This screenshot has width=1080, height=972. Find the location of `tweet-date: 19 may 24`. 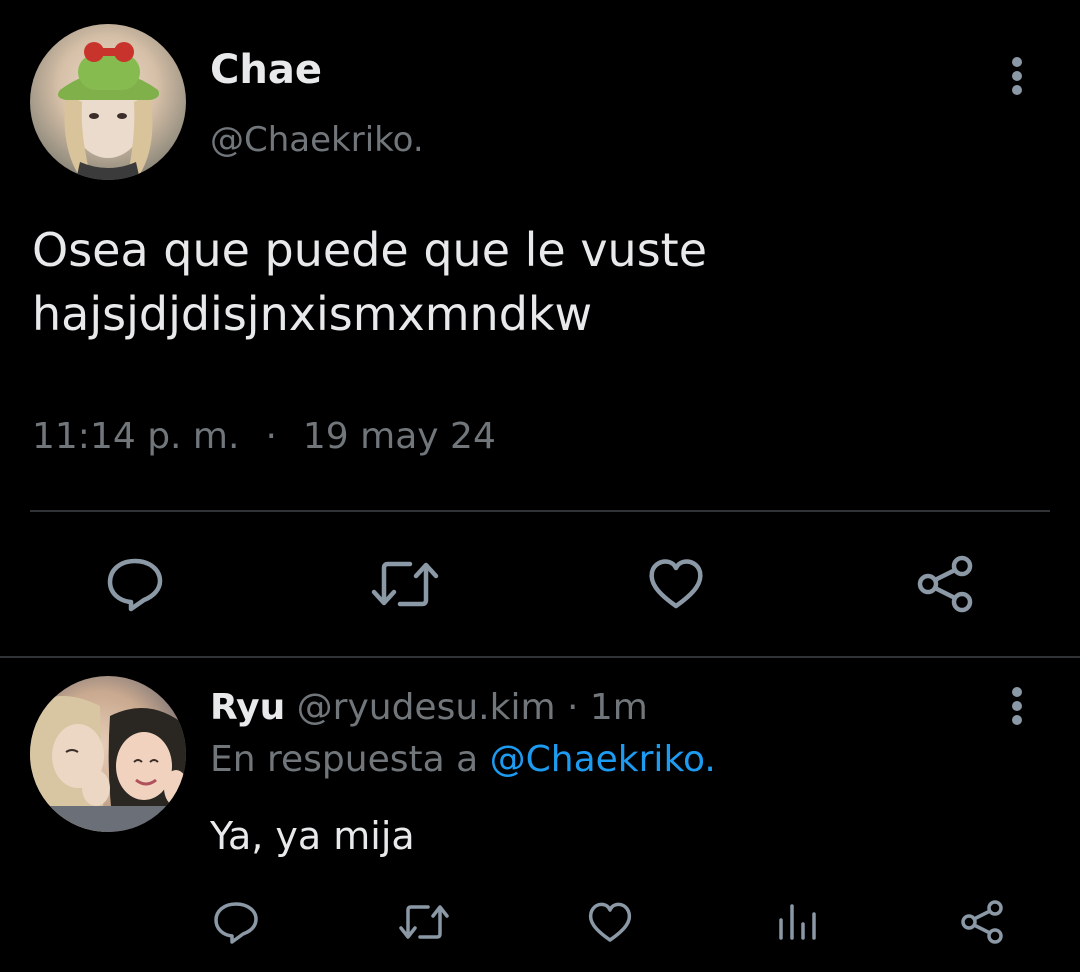

tweet-date: 19 may 24 is located at coordinates (399, 436).